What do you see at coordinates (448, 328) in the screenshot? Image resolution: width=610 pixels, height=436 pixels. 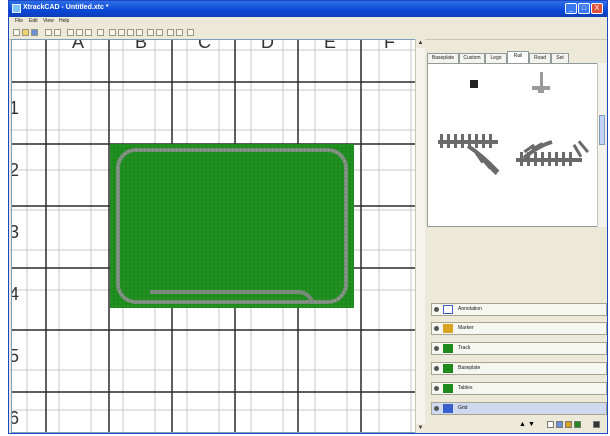 I see `marker-icon` at bounding box center [448, 328].